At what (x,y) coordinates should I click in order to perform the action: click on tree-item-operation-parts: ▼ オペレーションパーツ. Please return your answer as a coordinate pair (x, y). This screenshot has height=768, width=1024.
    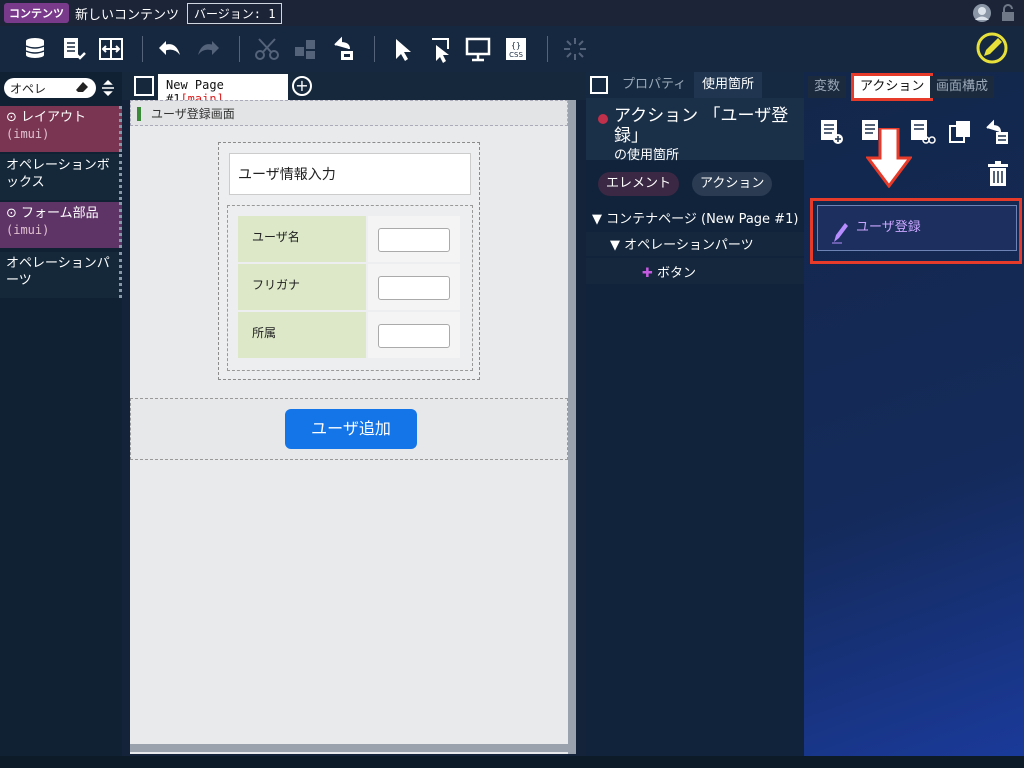
    Looking at the image, I should click on (695, 244).